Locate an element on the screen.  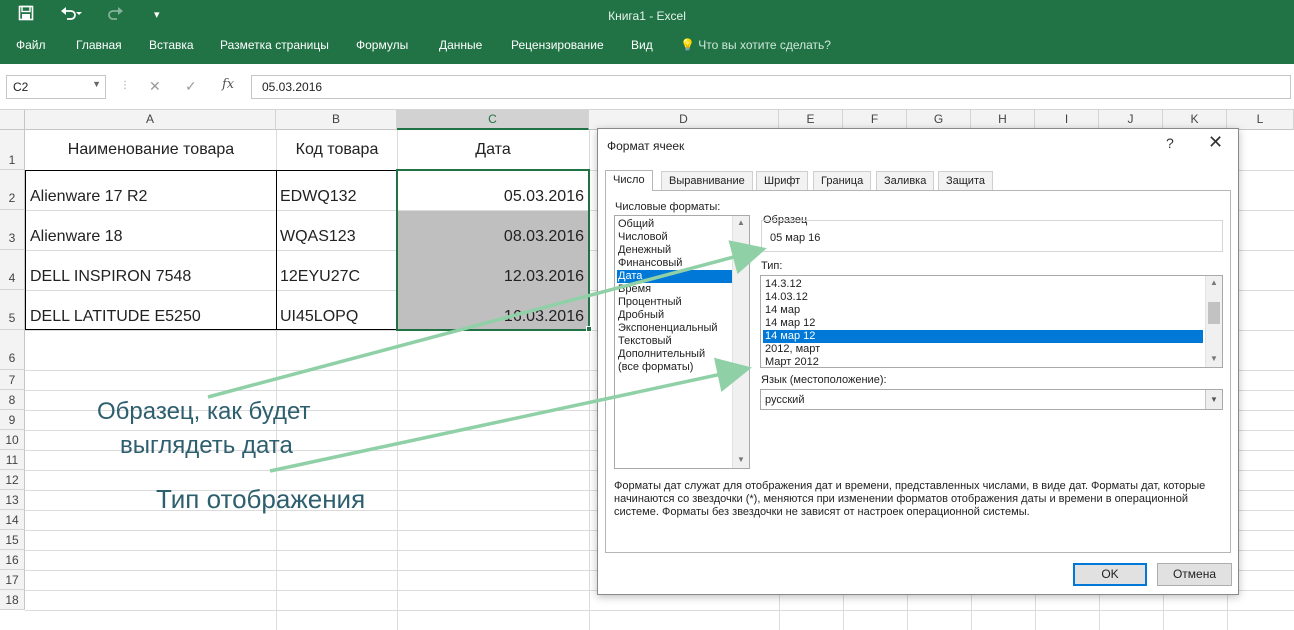
category-item: Дробный is located at coordinates (675, 315).